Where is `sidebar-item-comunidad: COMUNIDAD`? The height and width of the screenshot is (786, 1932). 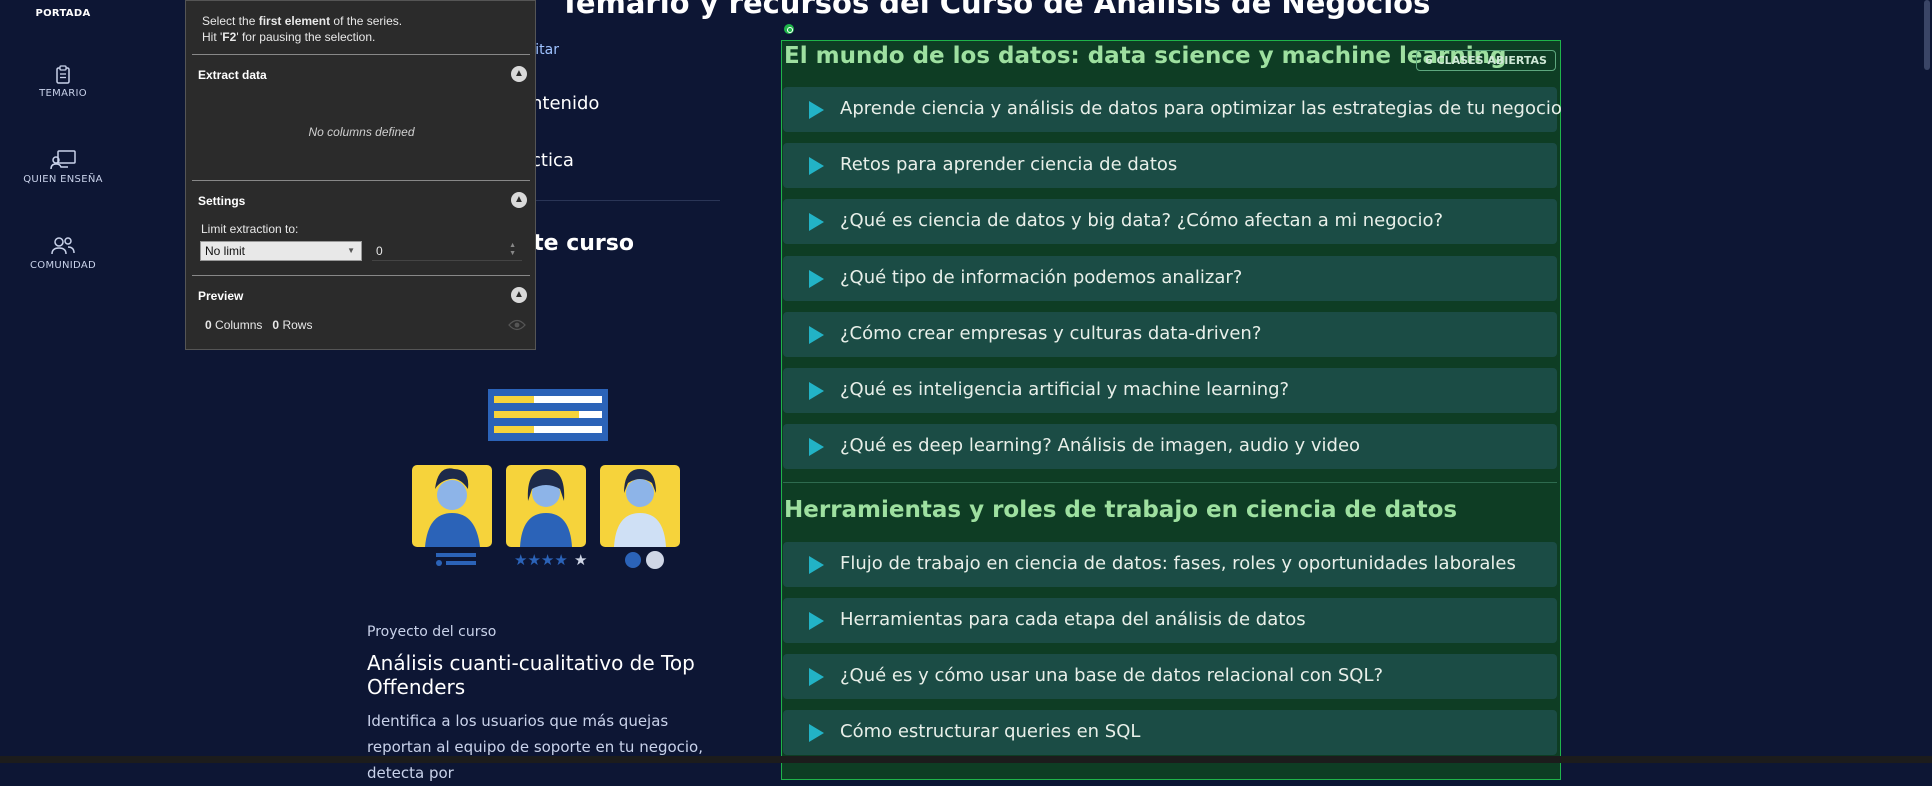 sidebar-item-comunidad: COMUNIDAD is located at coordinates (63, 253).